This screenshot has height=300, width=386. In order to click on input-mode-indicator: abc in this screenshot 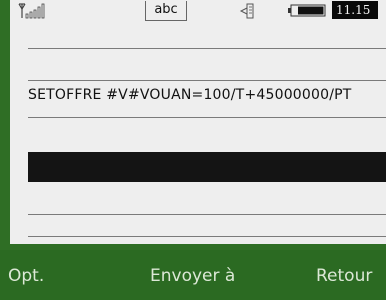, I will do `click(166, 11)`.